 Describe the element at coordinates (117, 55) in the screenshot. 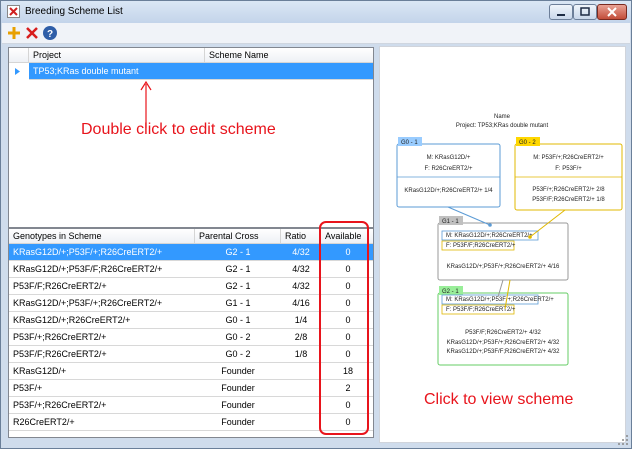

I see `column-header-project: Project` at that location.